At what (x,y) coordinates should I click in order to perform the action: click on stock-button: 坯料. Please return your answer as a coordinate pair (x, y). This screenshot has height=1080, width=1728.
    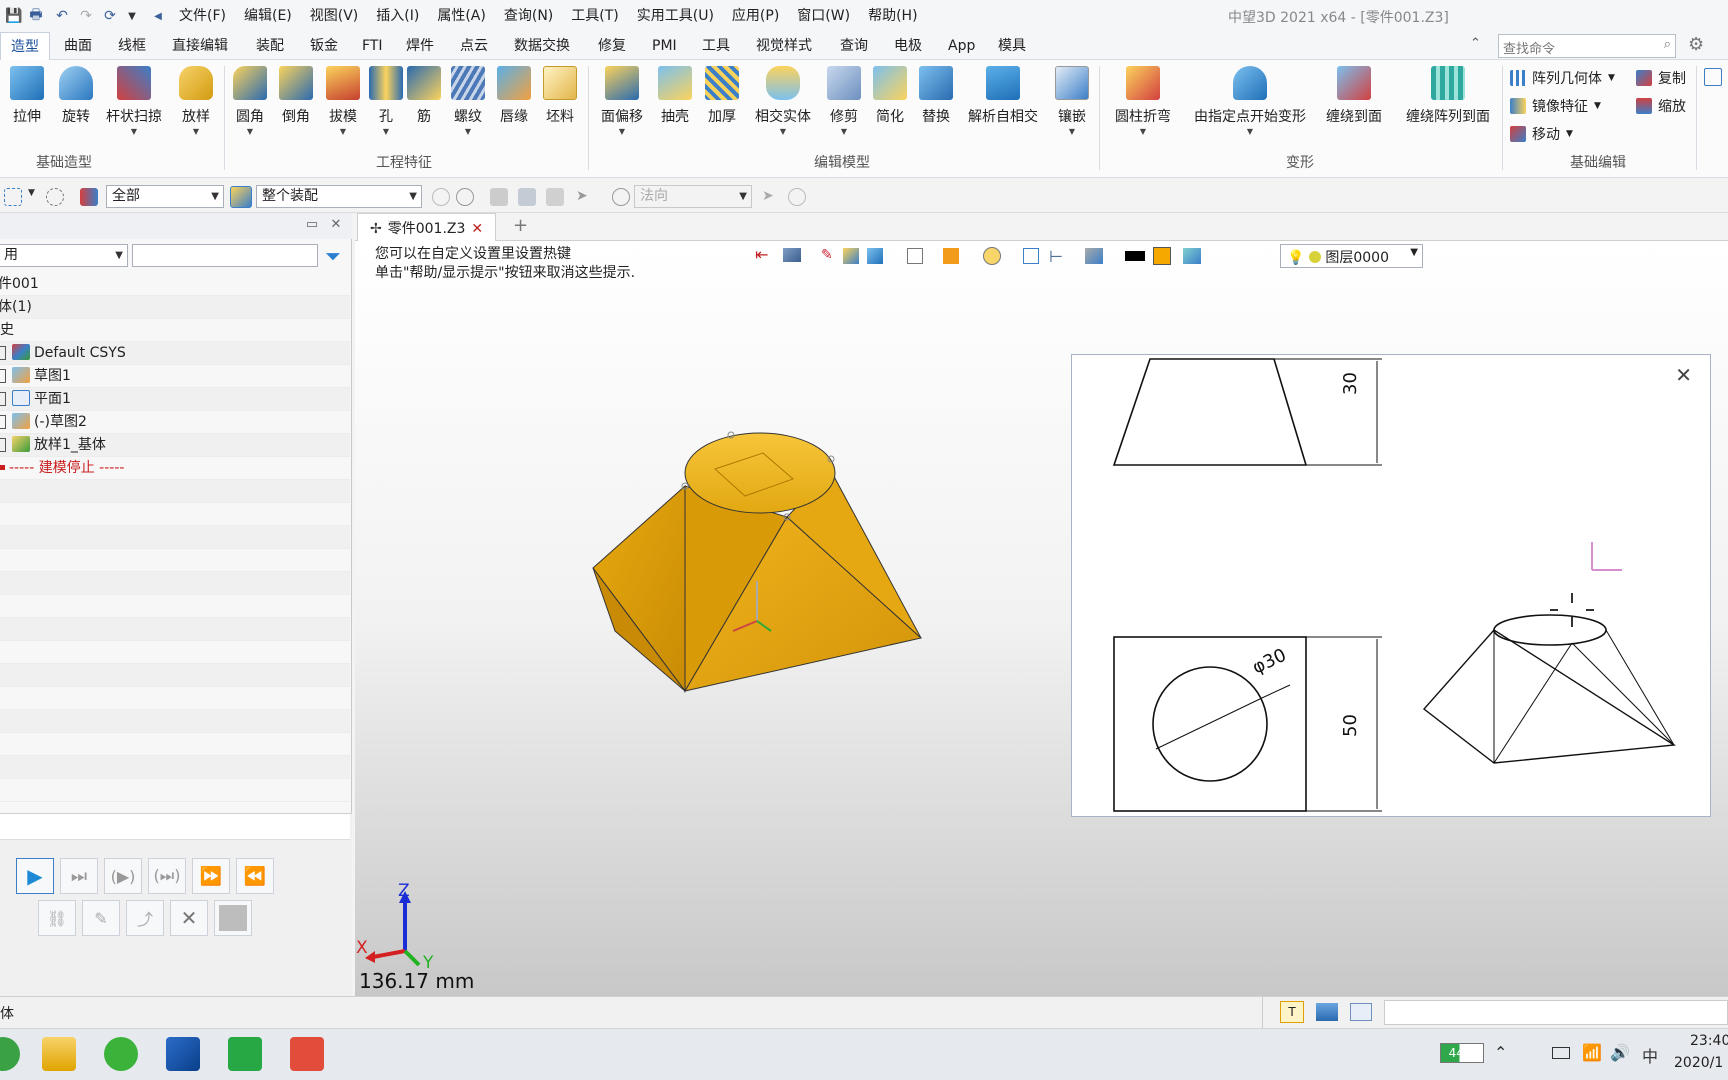
    Looking at the image, I should click on (560, 96).